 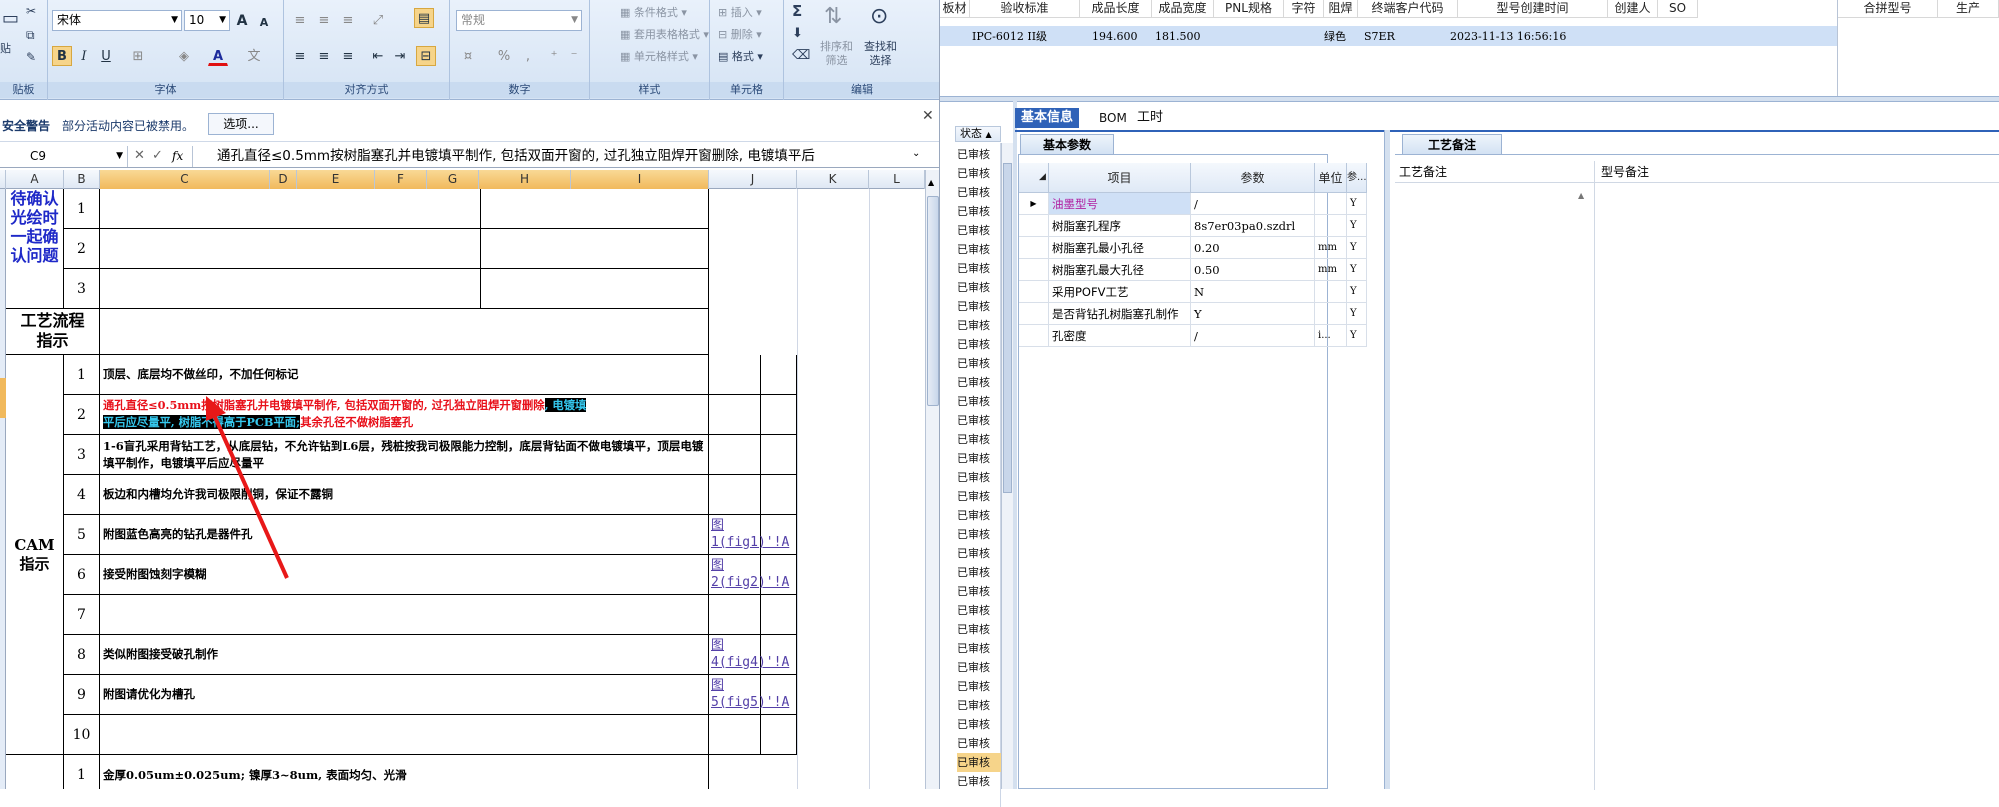 I want to click on column-header: SO, so click(x=1678, y=9).